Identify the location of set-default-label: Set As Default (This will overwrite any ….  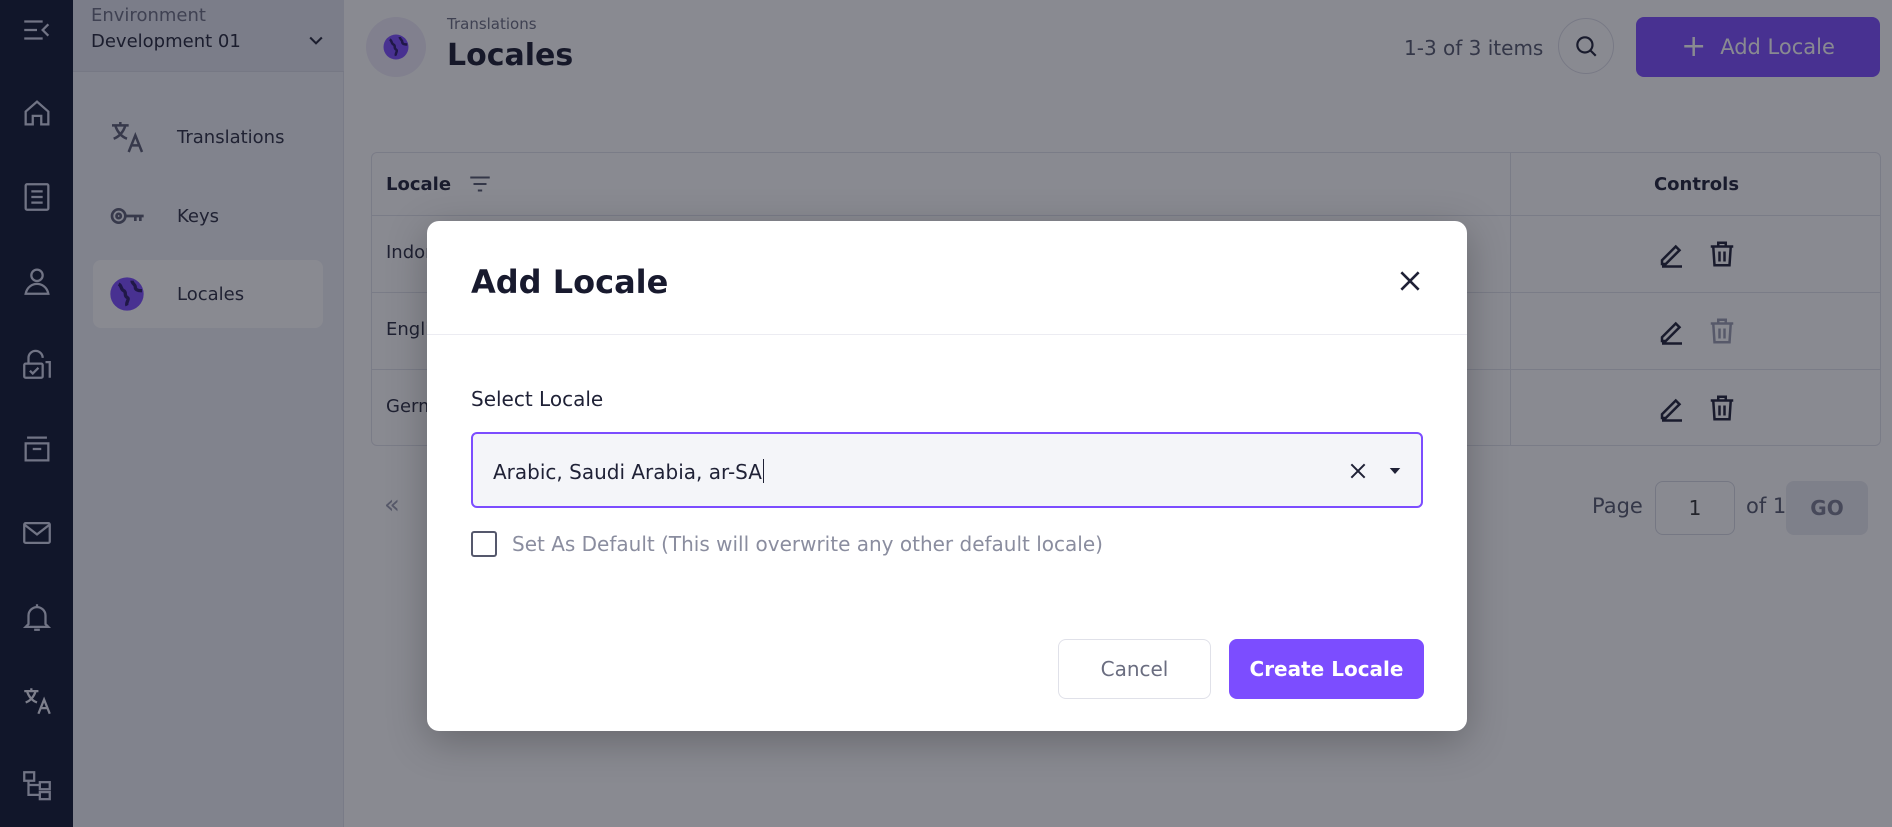
(807, 544).